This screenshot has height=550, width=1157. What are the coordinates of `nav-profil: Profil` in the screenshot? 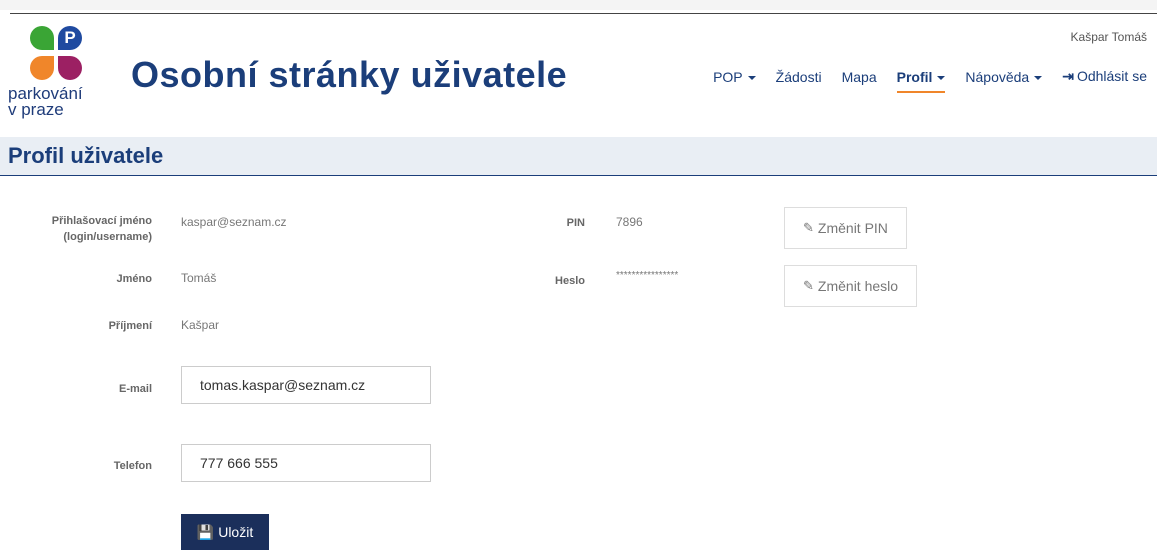 It's located at (921, 81).